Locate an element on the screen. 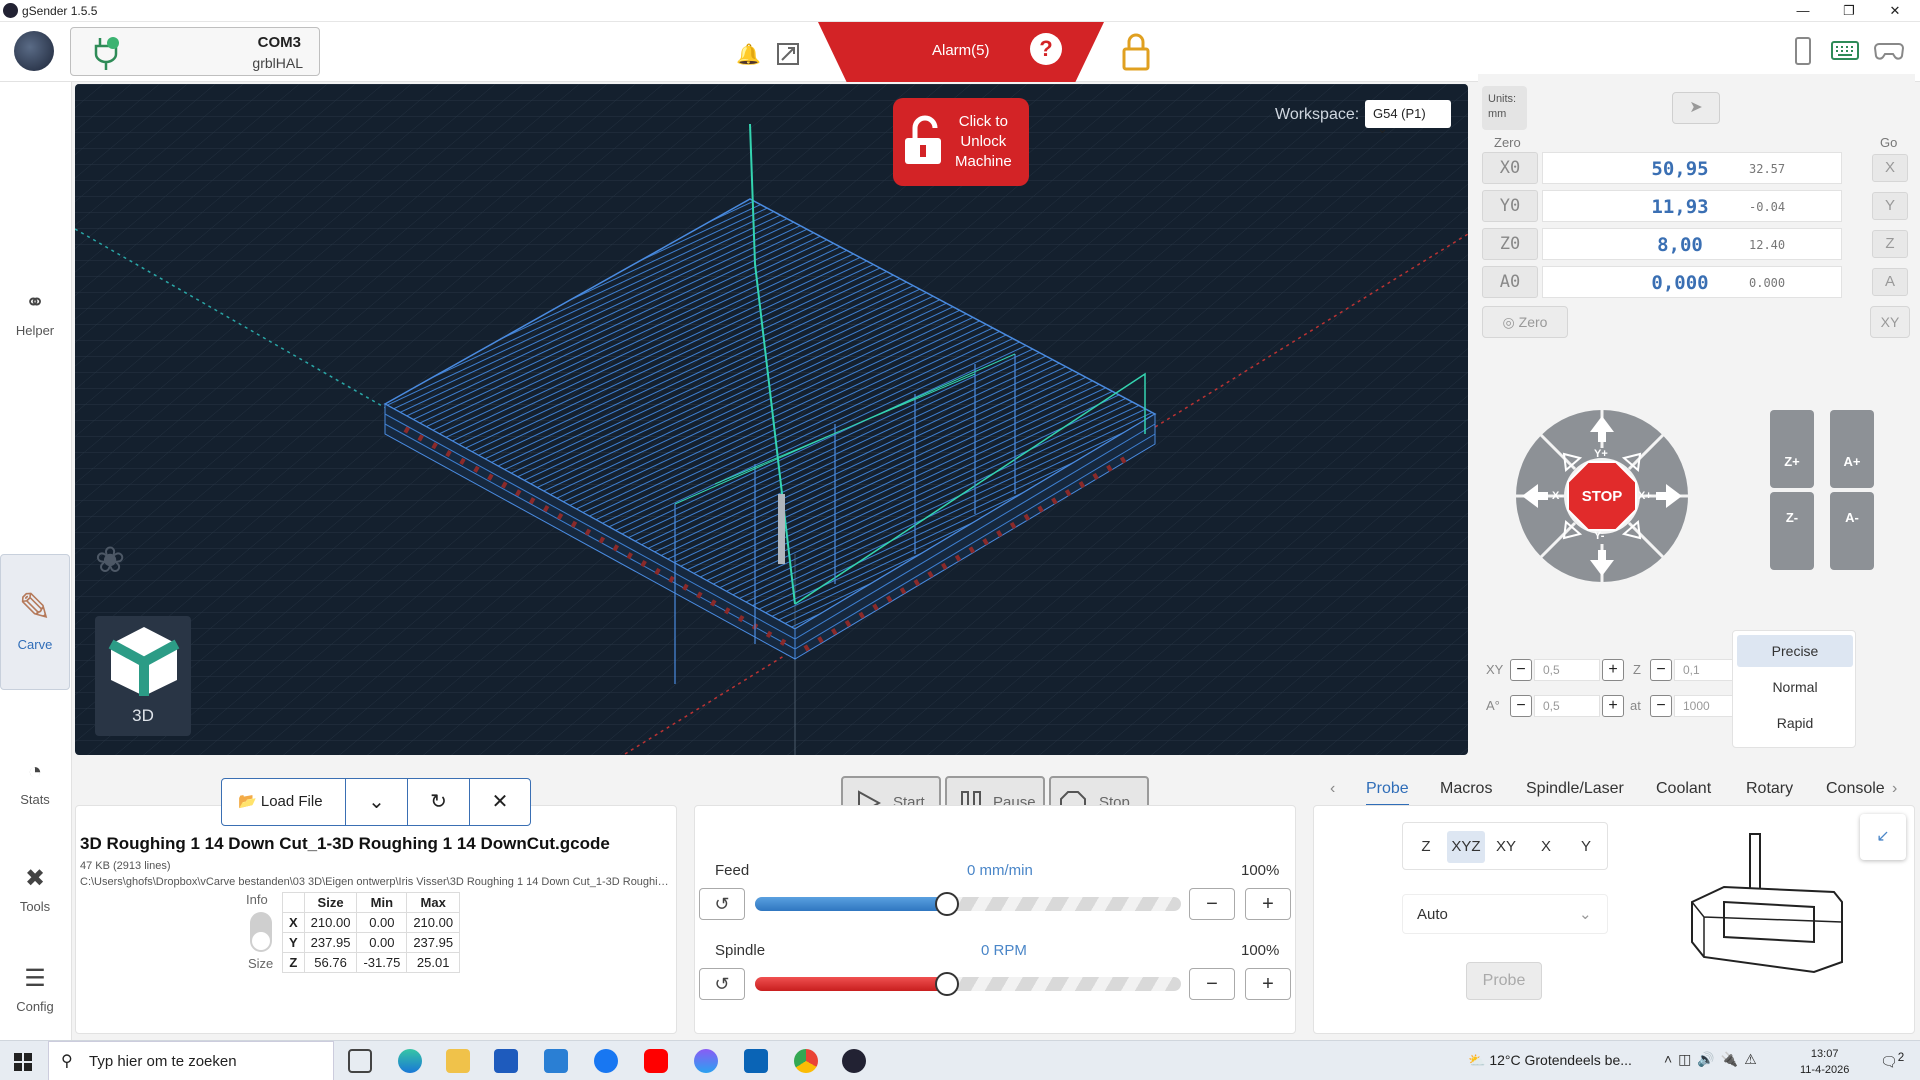 The image size is (1920, 1080). tabs-scroll-left-icon: ‹ is located at coordinates (1332, 789).